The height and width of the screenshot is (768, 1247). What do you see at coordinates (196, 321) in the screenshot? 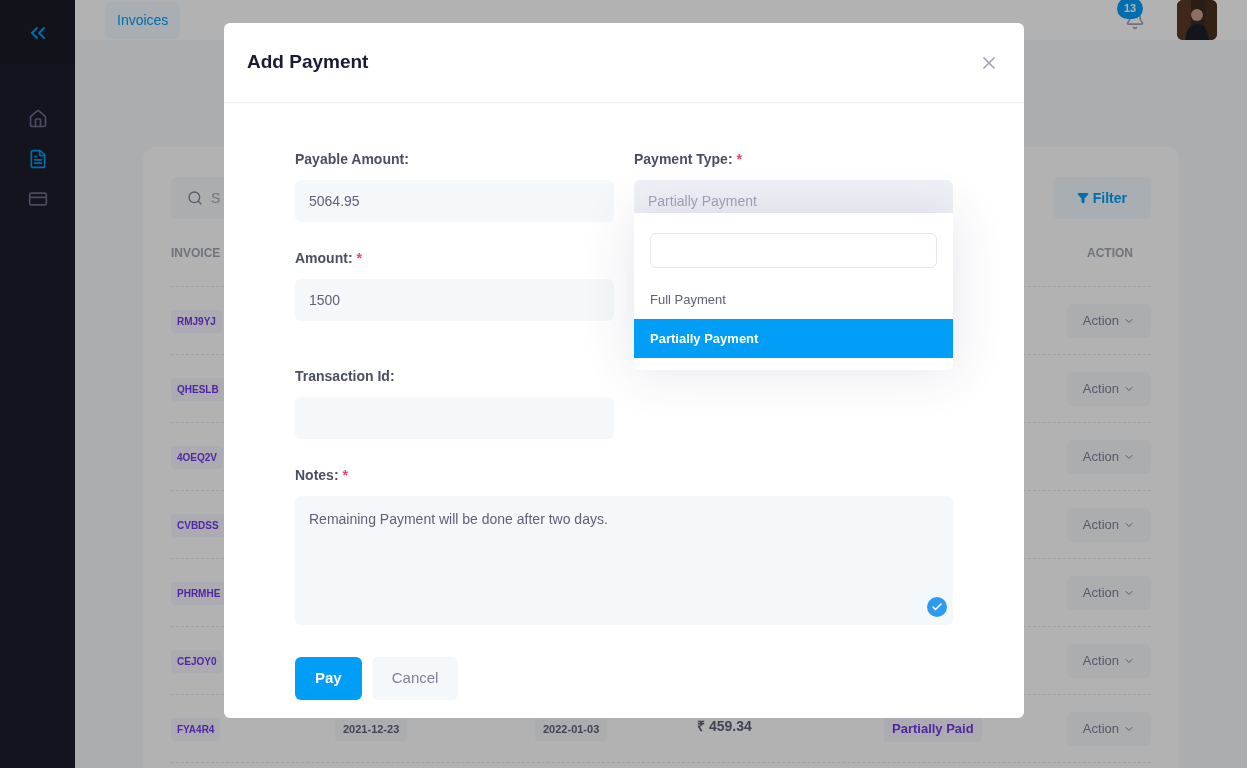
I see `invoice-id: RMJ9YJ` at bounding box center [196, 321].